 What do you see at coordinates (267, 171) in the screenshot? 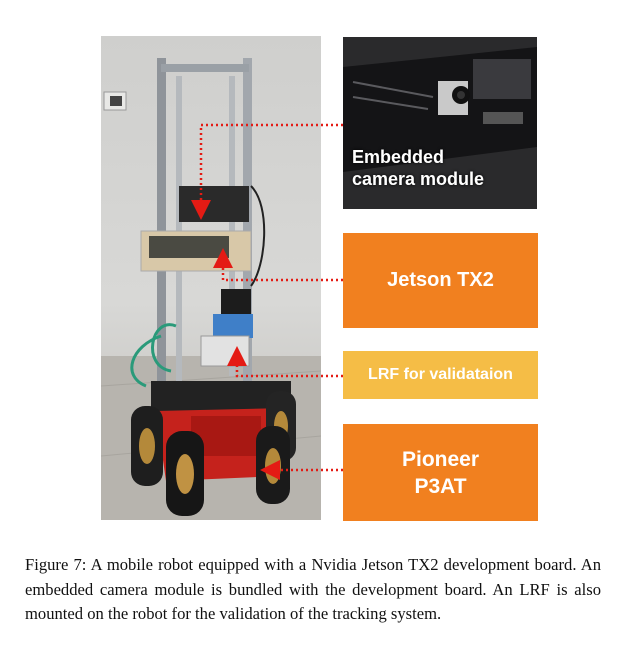
I see `camera-pointer-line` at bounding box center [267, 171].